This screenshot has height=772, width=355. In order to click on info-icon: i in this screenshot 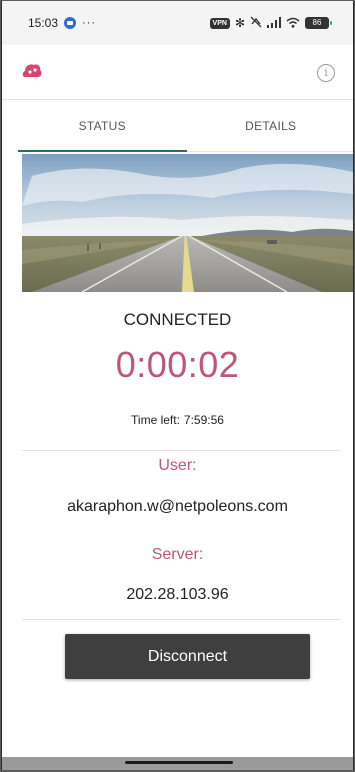, I will do `click(326, 73)`.